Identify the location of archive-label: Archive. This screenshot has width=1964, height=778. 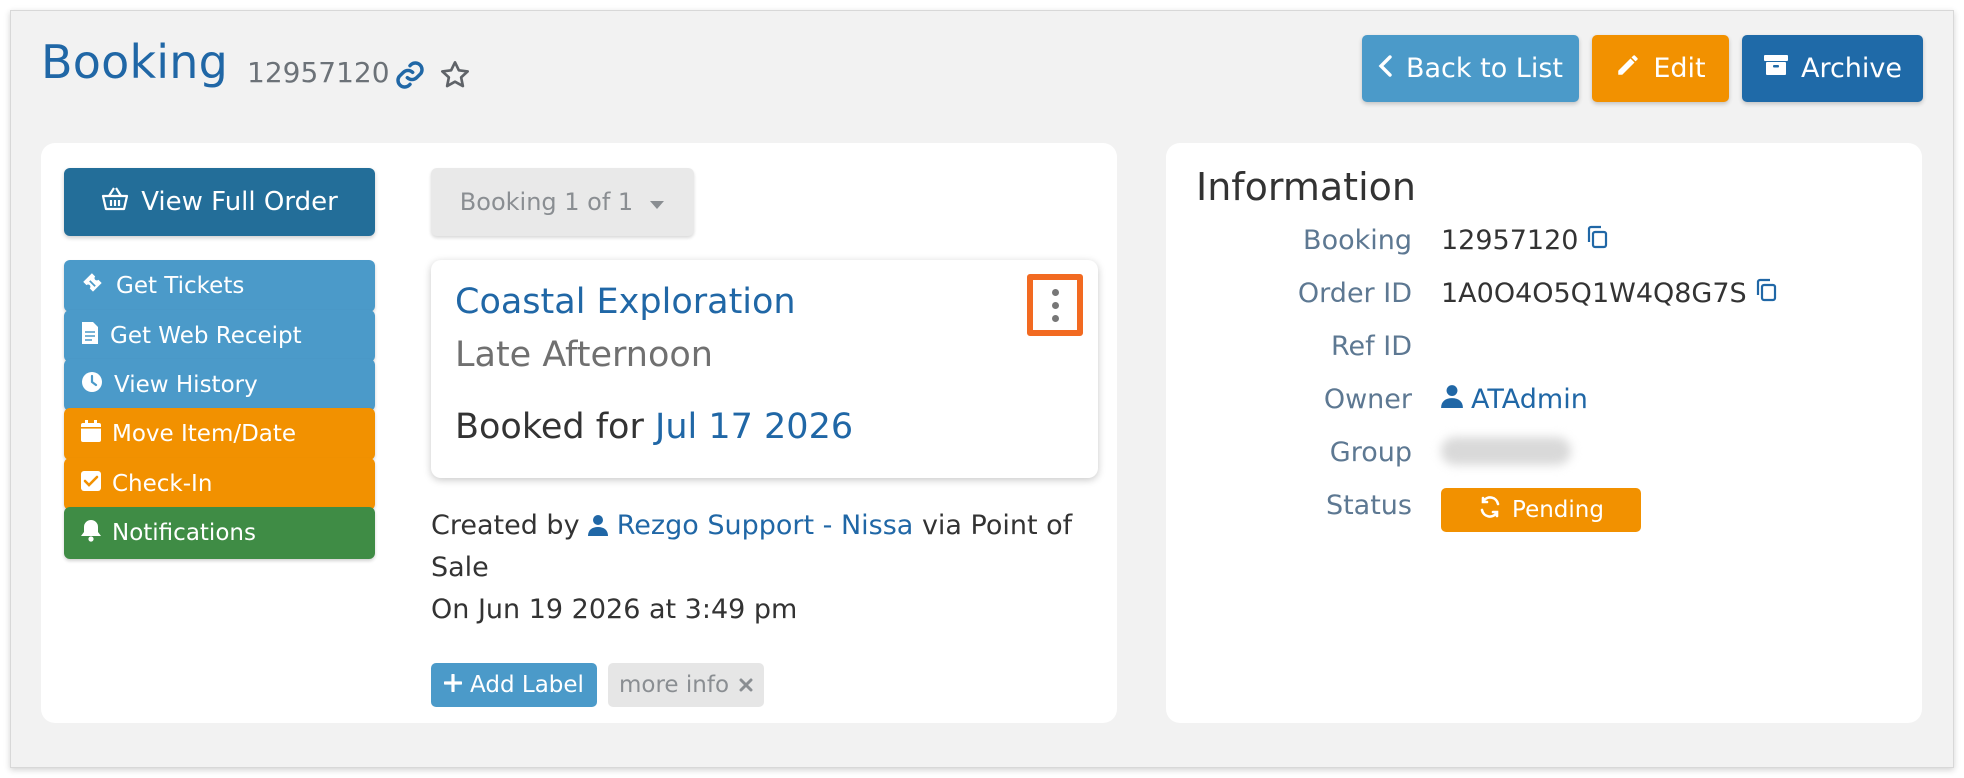
(1851, 68).